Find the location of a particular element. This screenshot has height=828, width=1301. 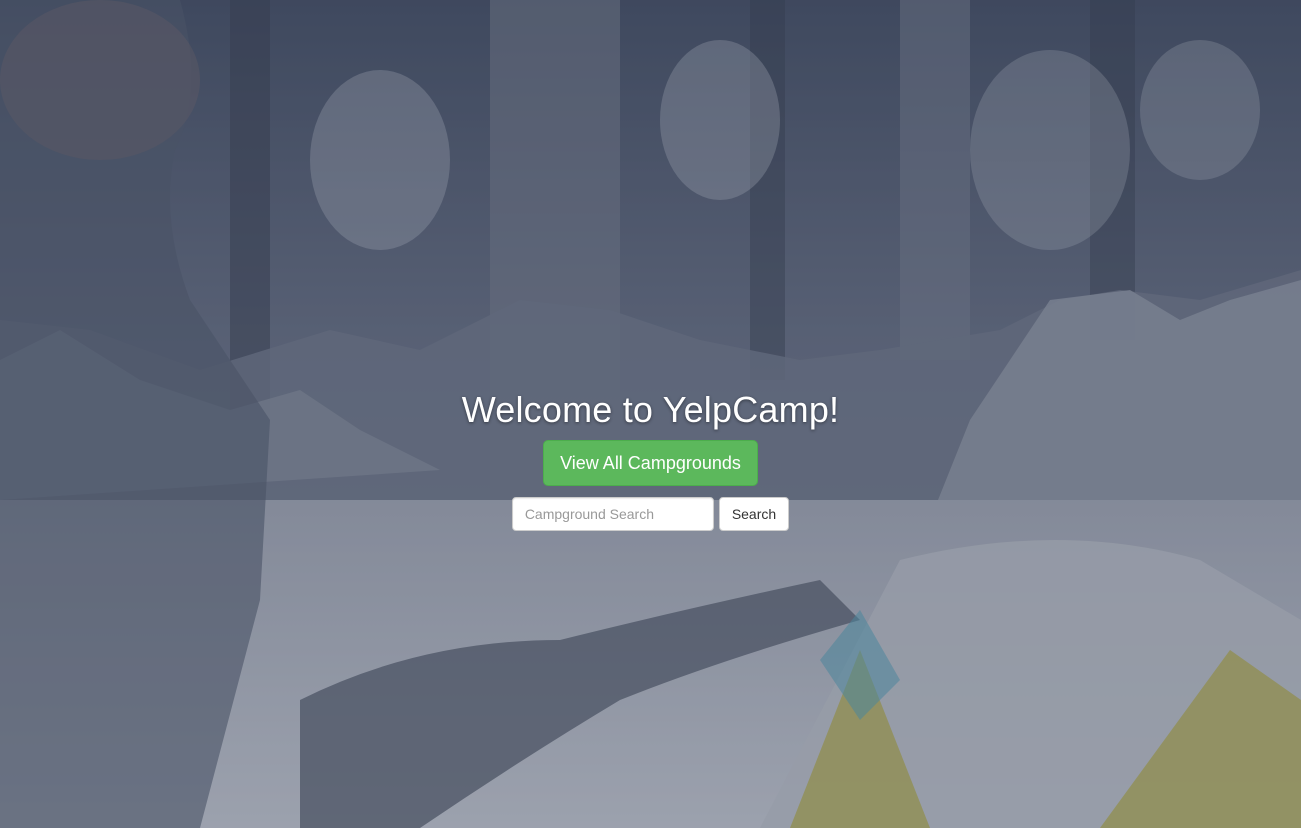

search-form: Search is located at coordinates (650, 514).